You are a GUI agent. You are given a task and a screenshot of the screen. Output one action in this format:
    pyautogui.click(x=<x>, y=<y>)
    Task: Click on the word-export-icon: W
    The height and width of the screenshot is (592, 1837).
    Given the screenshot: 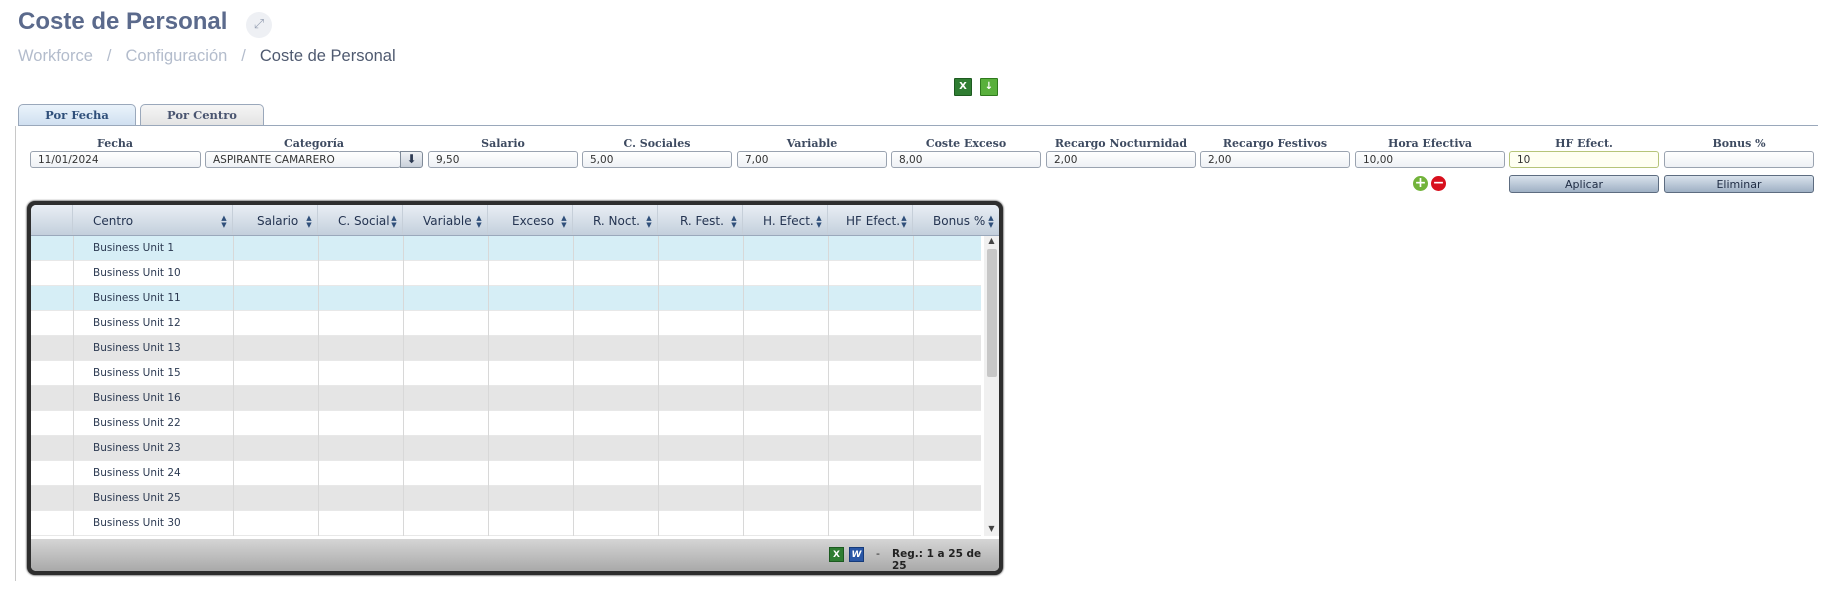 What is the action you would take?
    pyautogui.click(x=856, y=554)
    